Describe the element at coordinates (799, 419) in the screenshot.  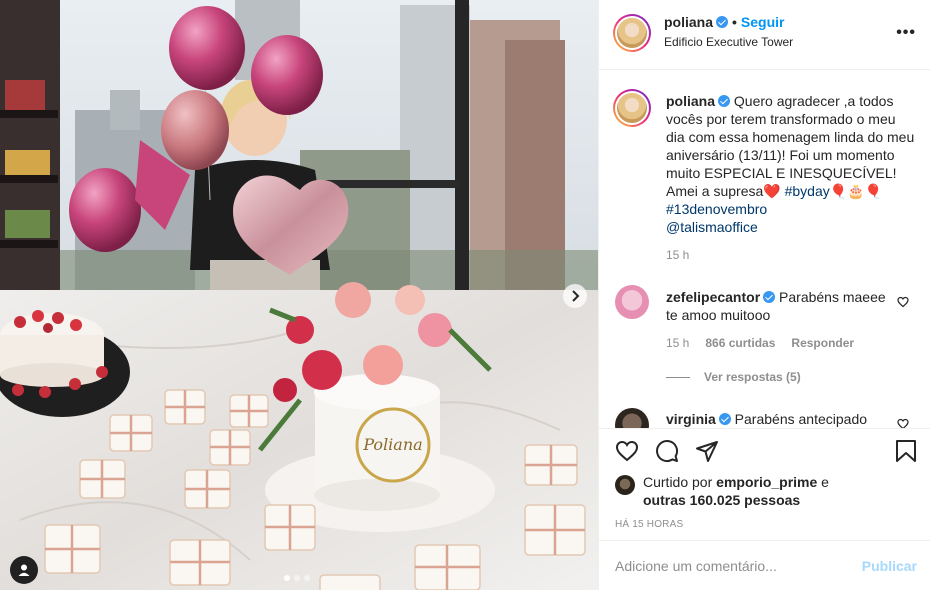
I see `comment-text: Parabéns antecipado` at that location.